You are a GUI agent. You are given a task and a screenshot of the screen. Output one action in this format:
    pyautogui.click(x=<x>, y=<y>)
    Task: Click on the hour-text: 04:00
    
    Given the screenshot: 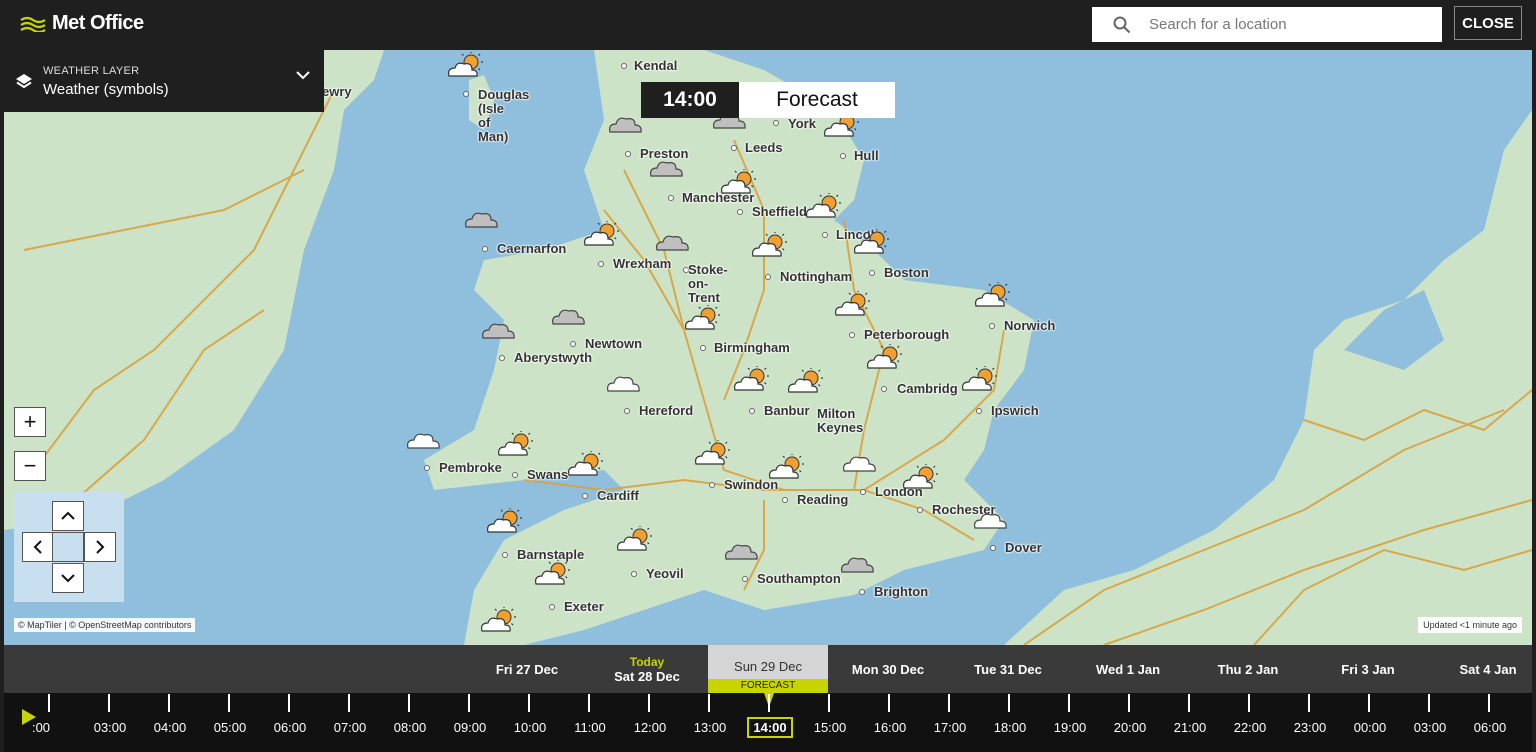 What is the action you would take?
    pyautogui.click(x=170, y=727)
    